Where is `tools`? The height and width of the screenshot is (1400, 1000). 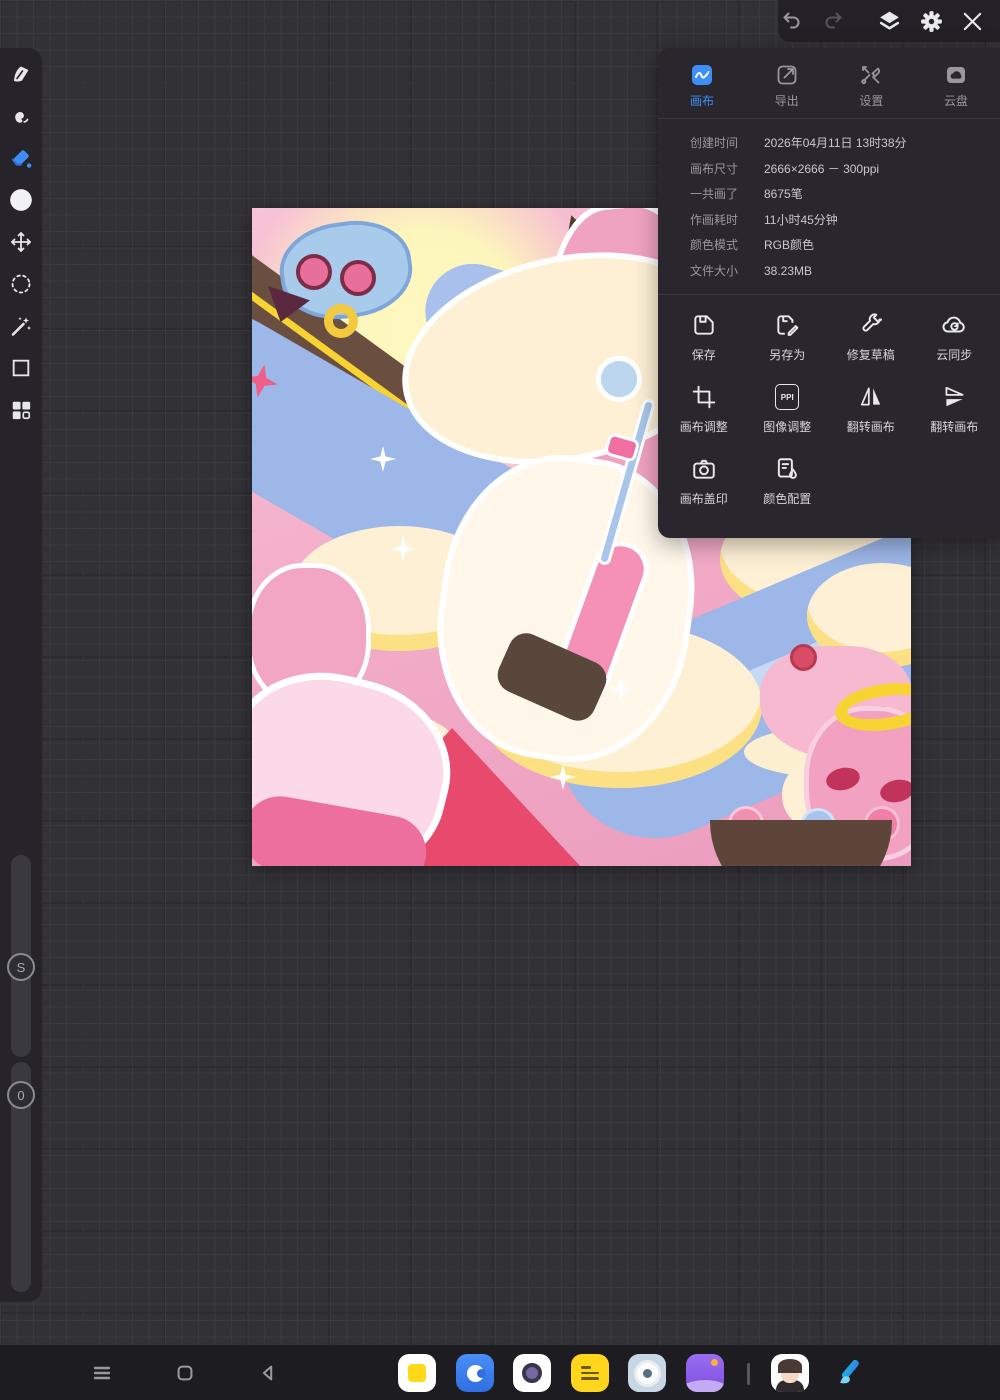
tools is located at coordinates (21, 235).